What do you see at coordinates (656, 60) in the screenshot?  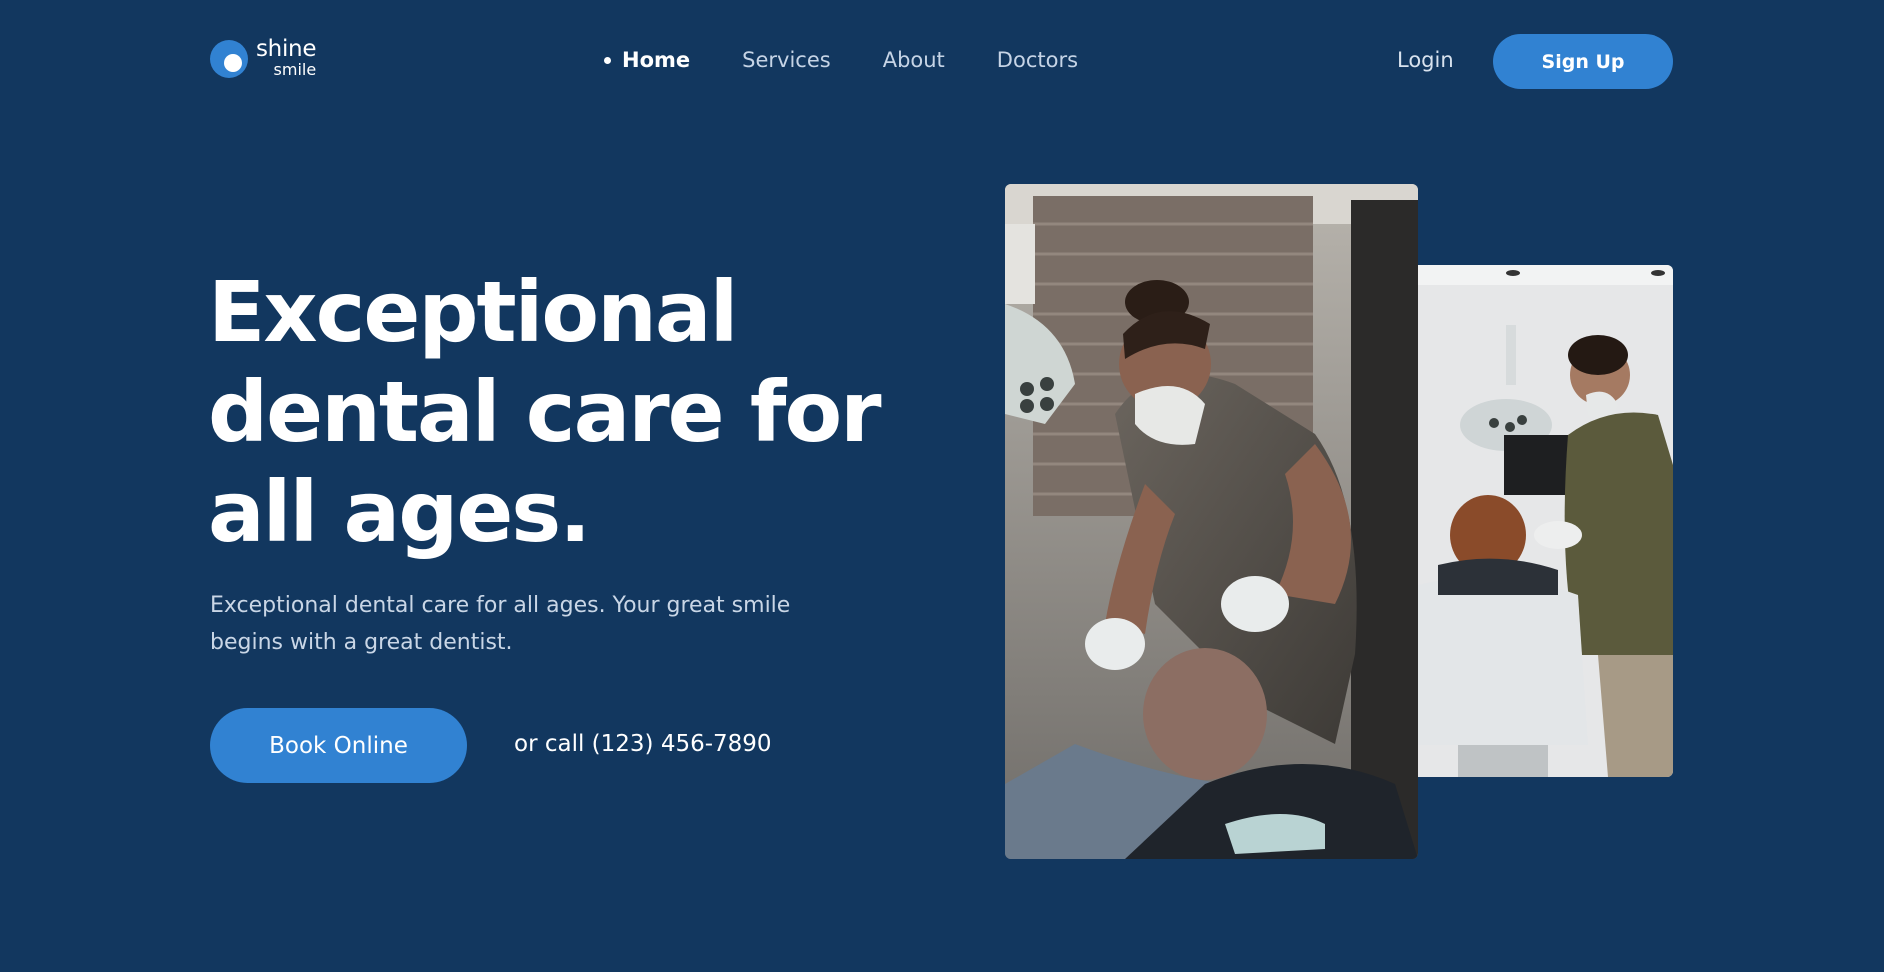 I see `nav-item-label: Home` at bounding box center [656, 60].